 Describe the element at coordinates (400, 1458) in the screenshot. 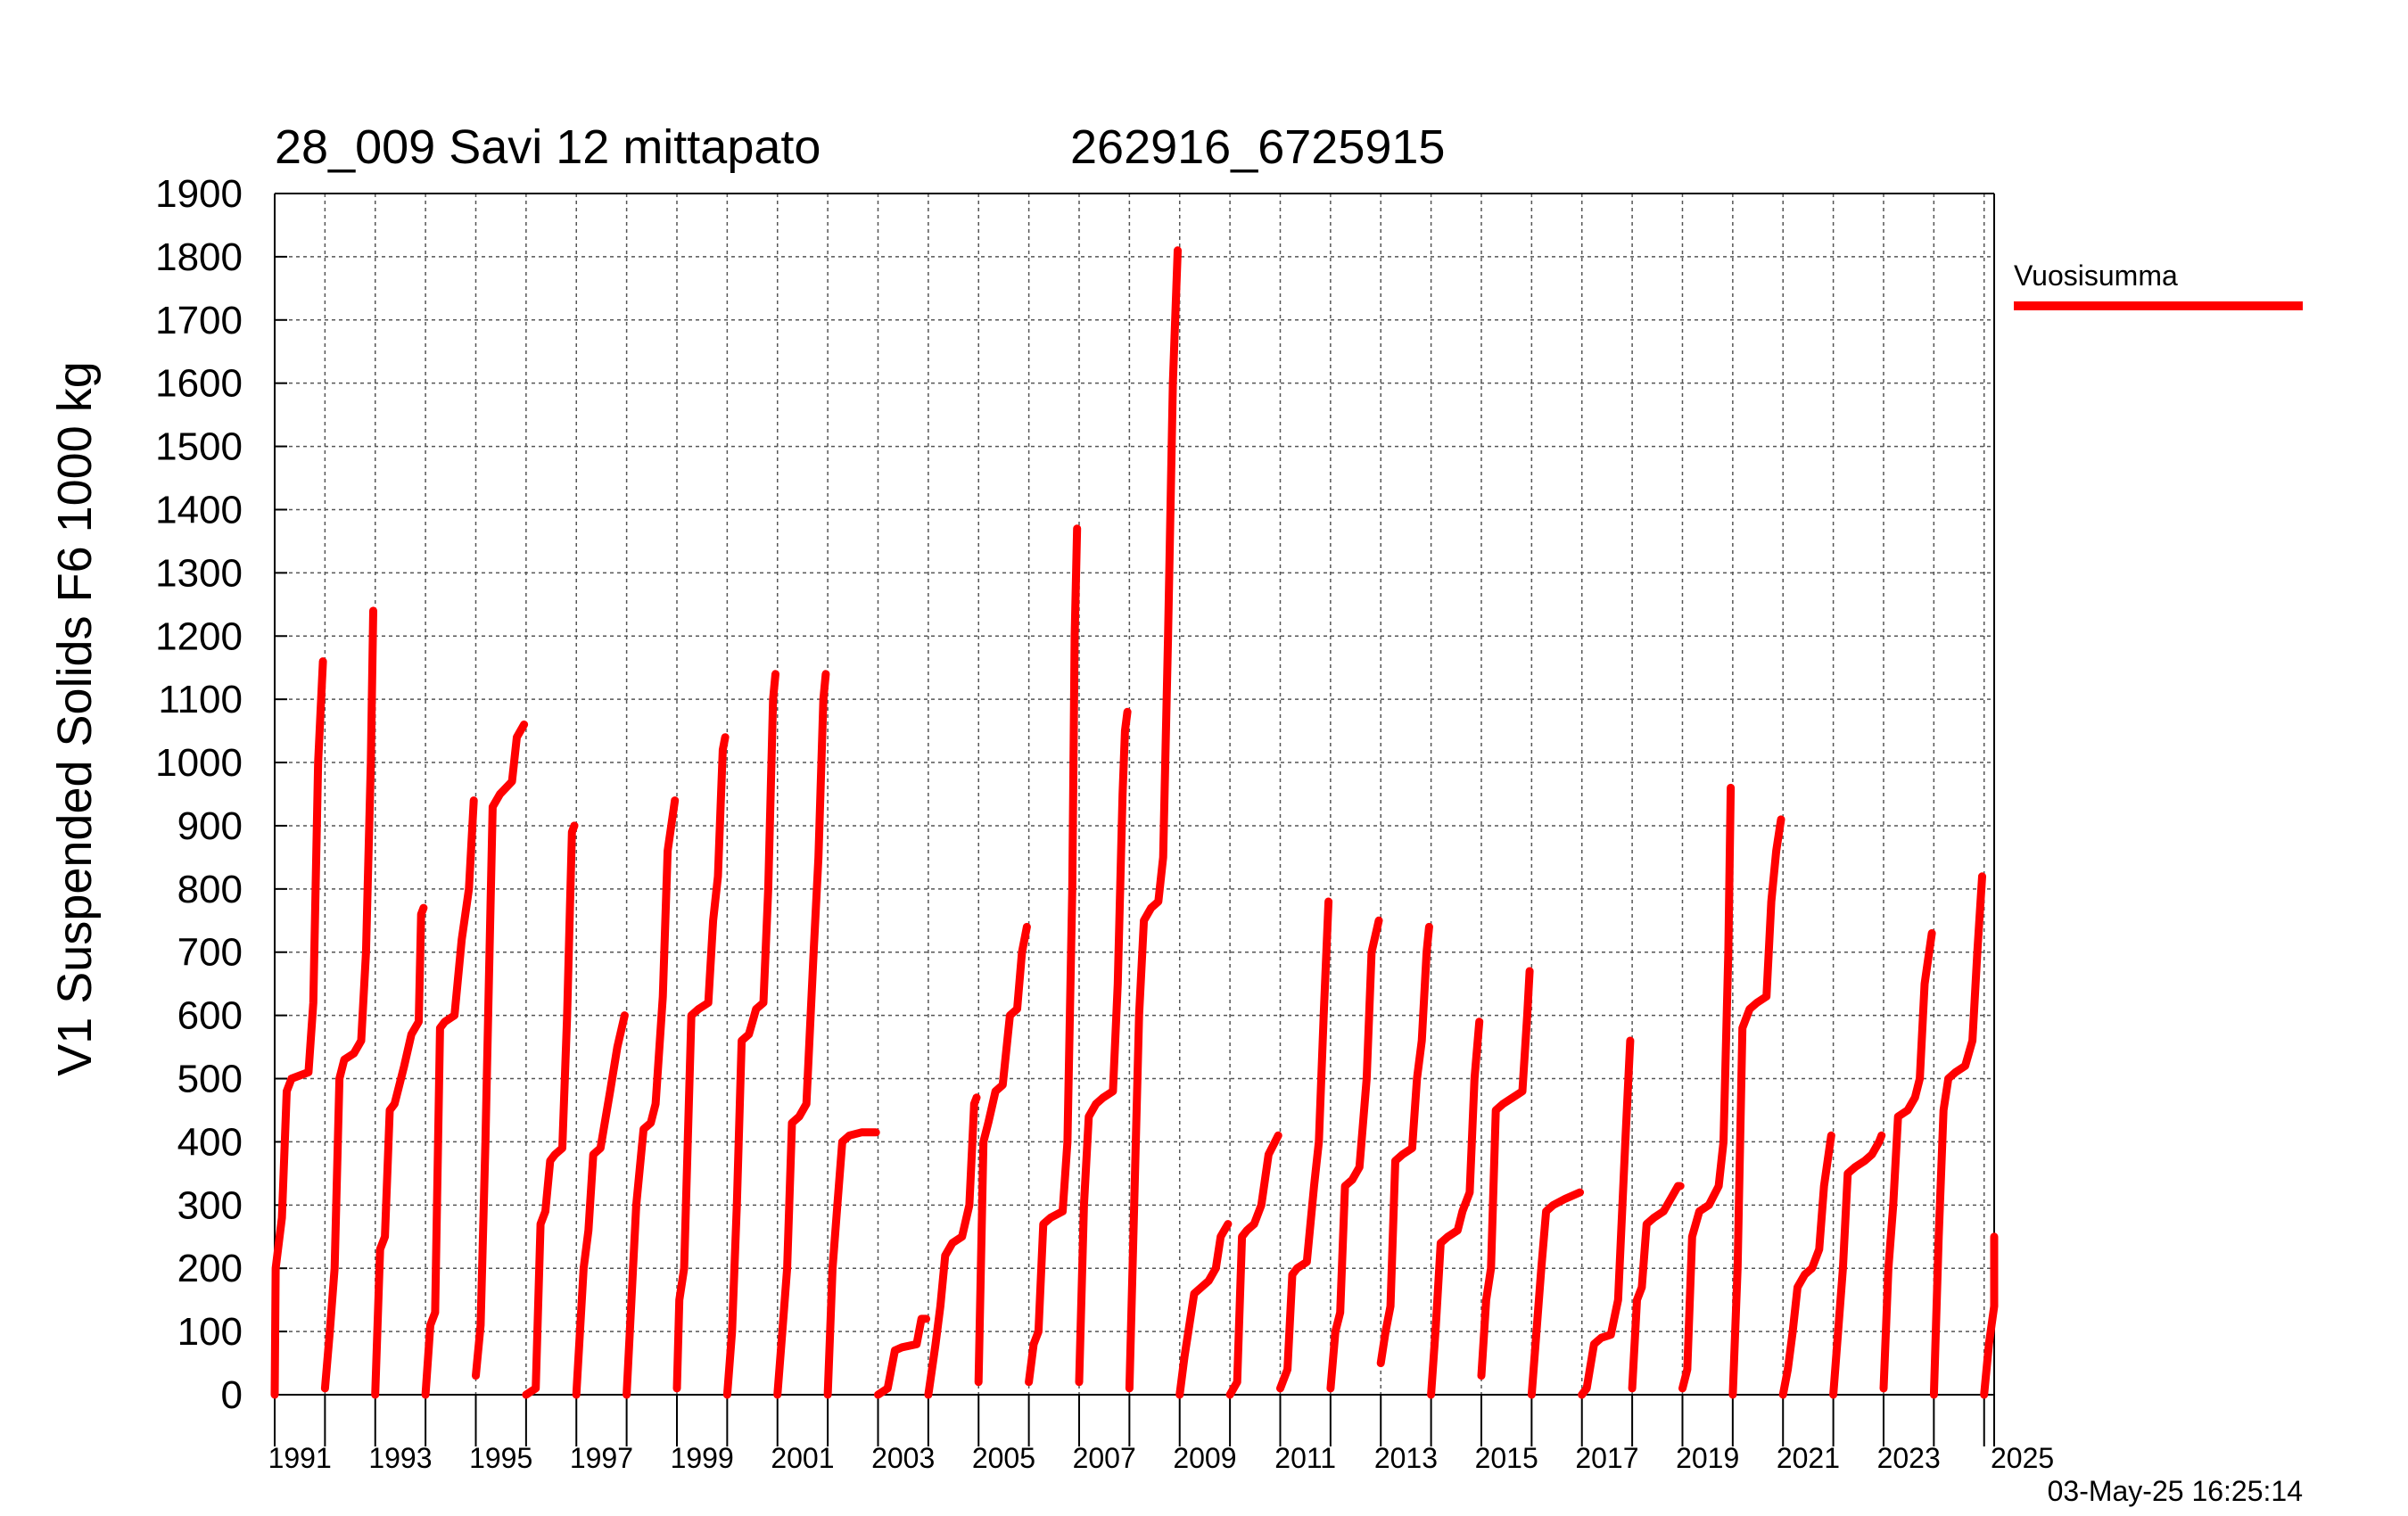

I see `x-tick-label: 1993` at that location.